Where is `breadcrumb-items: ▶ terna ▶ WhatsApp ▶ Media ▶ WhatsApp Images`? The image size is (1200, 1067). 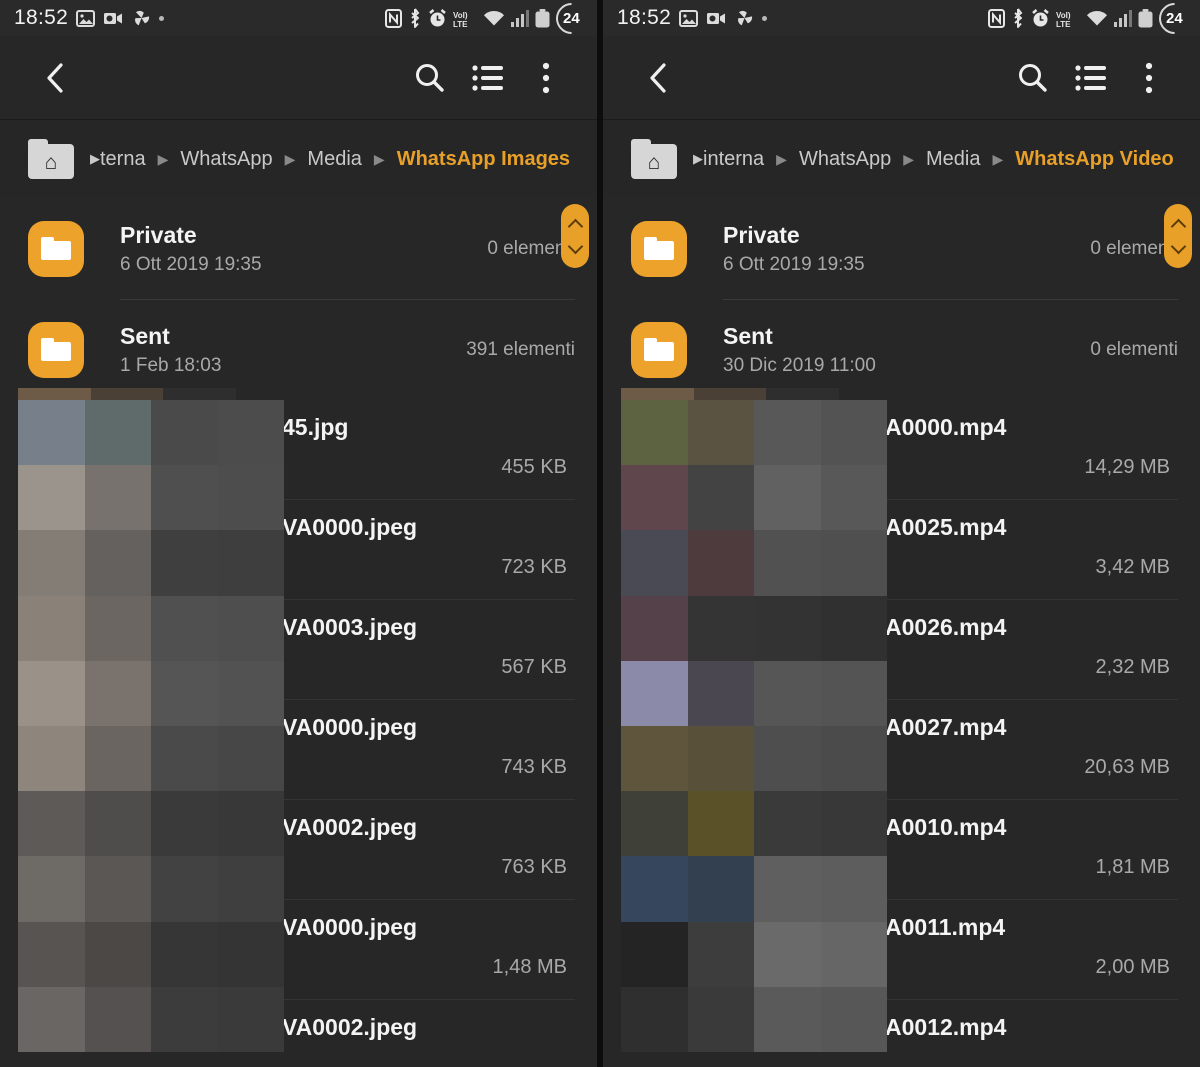
breadcrumb-items: ▶ terna ▶ WhatsApp ▶ Media ▶ WhatsApp Images is located at coordinates (330, 159).